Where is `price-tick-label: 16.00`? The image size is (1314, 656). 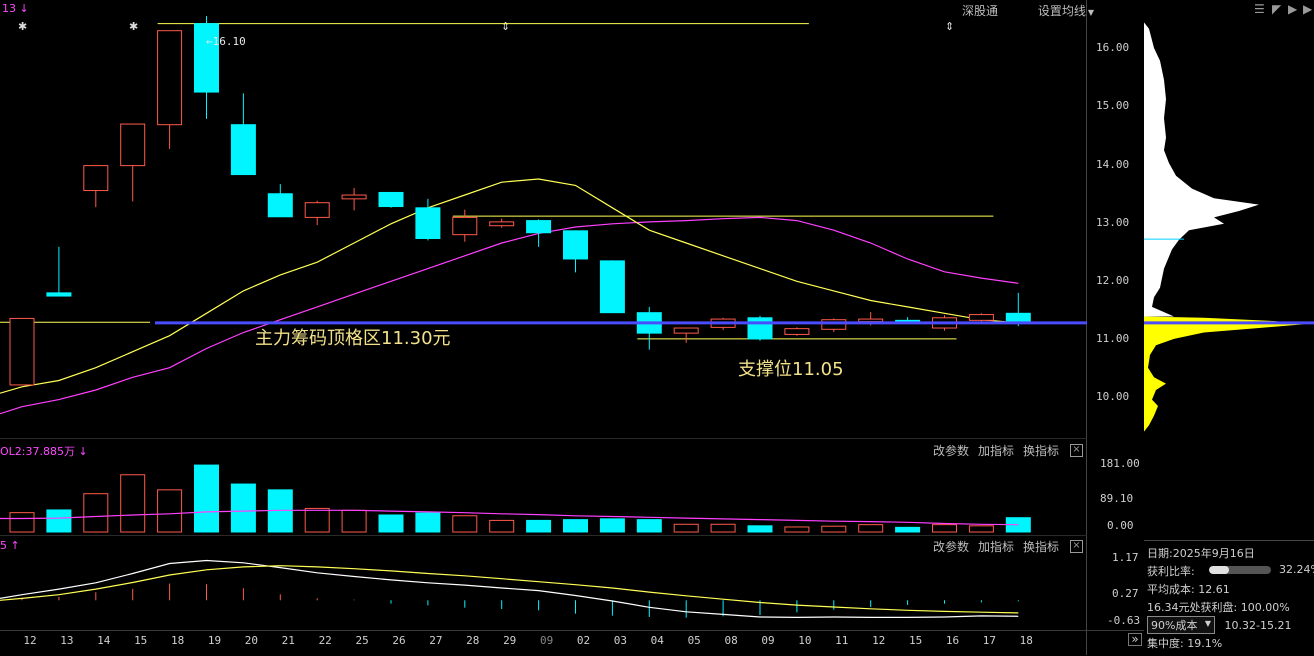
price-tick-label: 16.00 is located at coordinates (1113, 47).